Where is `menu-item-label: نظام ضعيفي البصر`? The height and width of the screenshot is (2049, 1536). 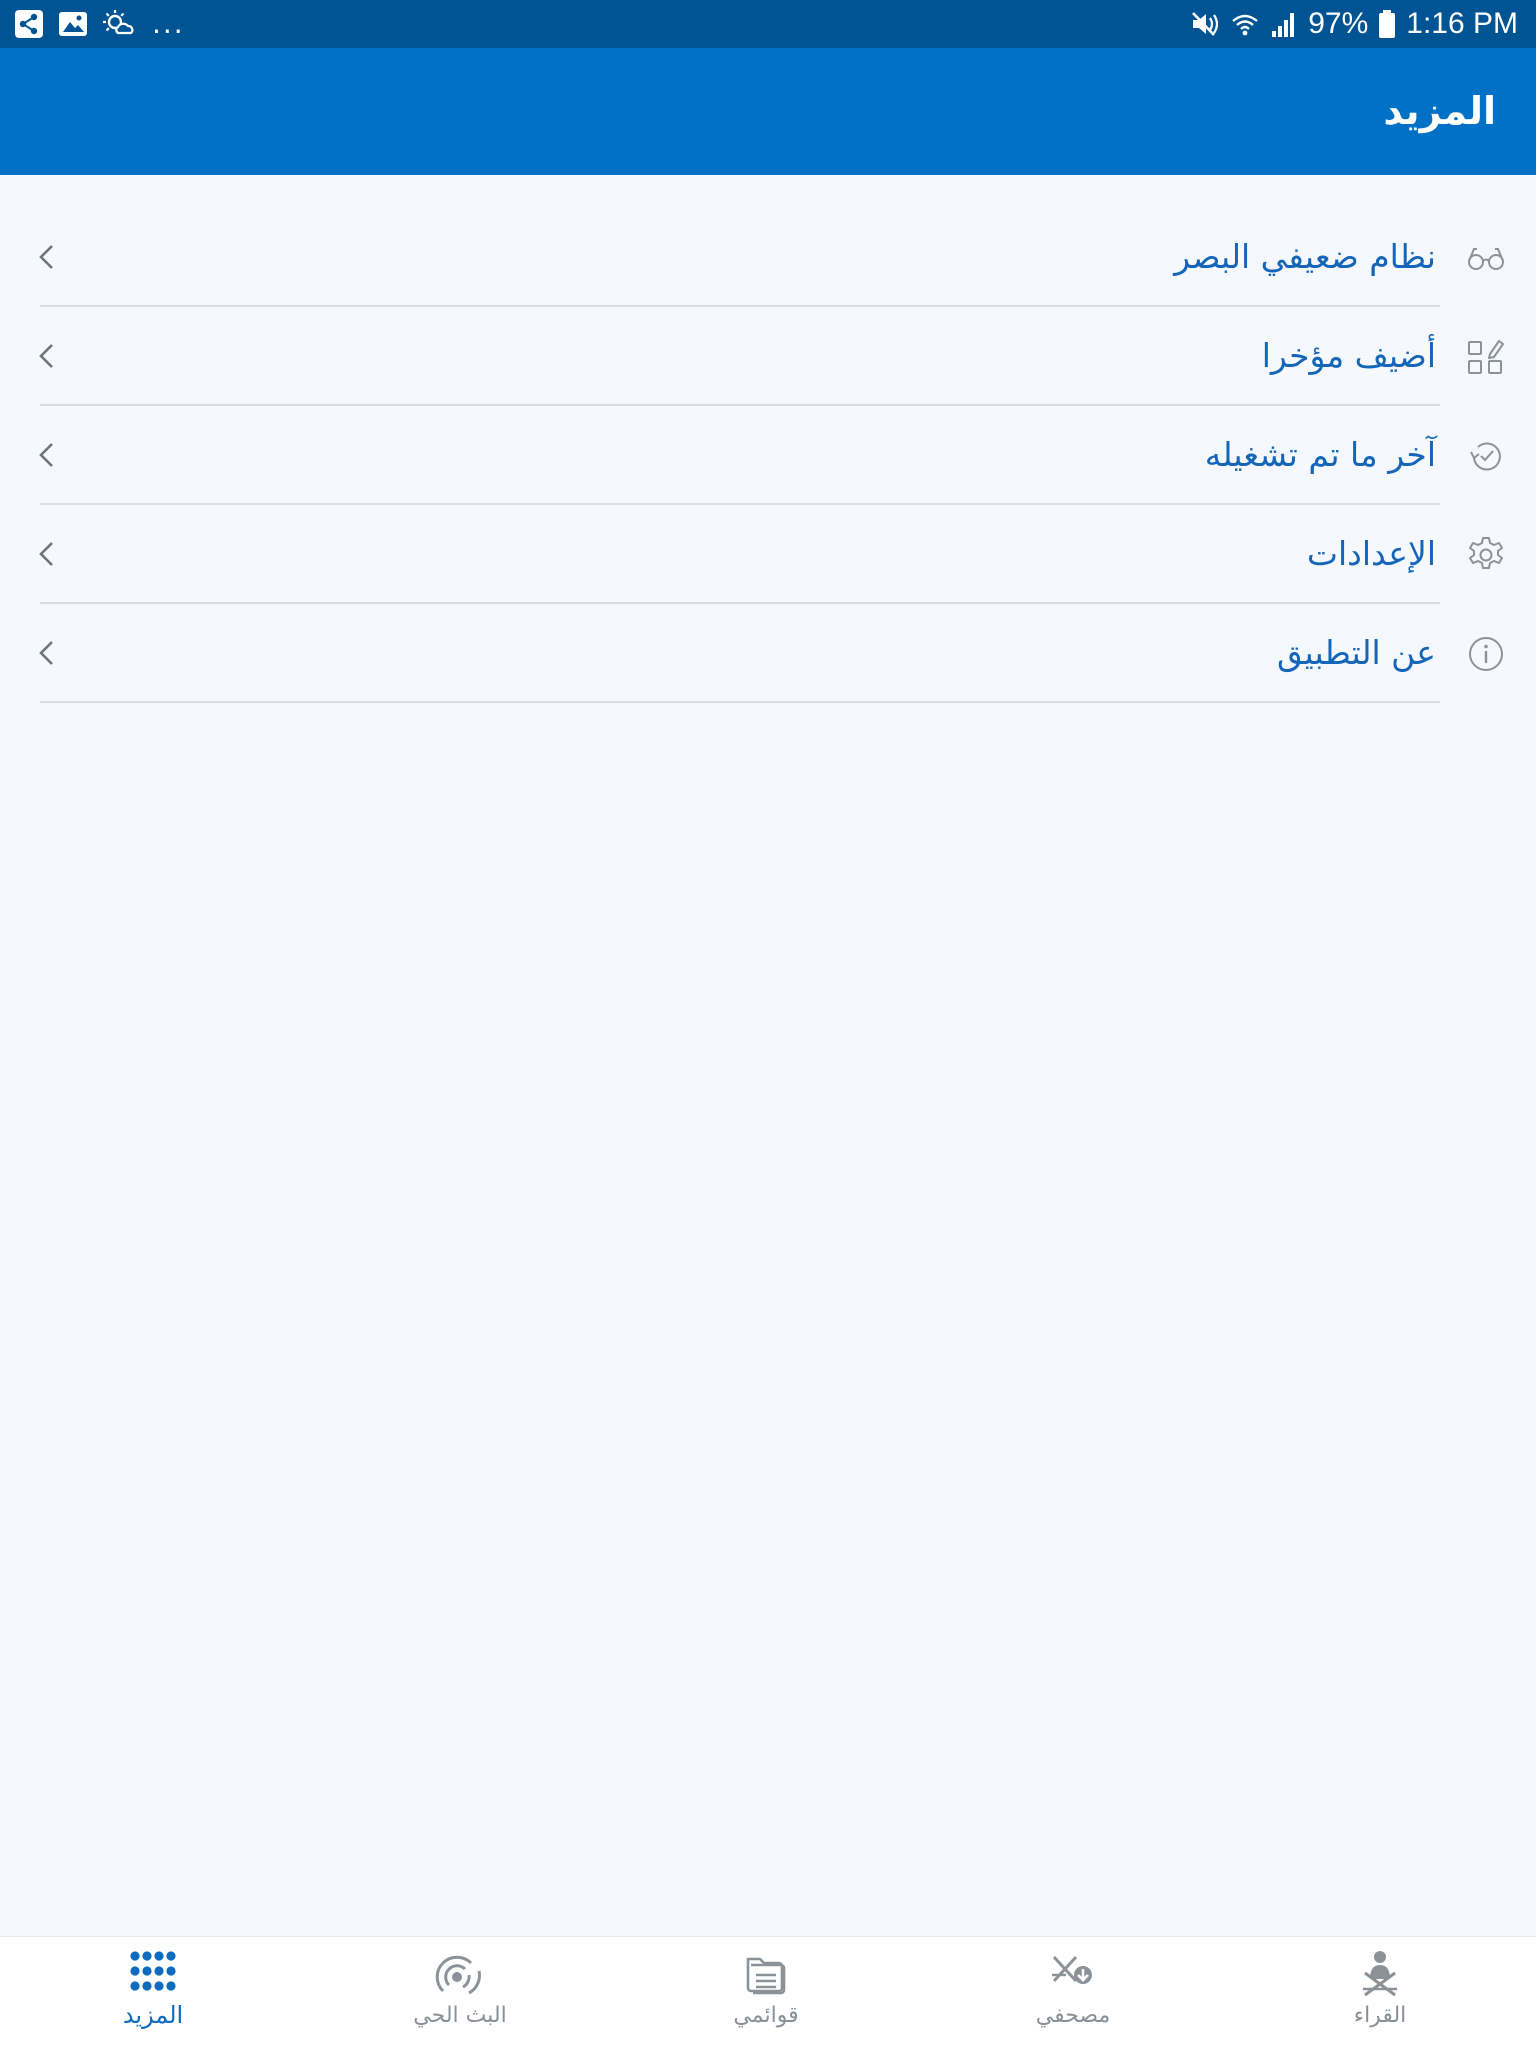 menu-item-label: نظام ضعيفي البصر is located at coordinates (1305, 256).